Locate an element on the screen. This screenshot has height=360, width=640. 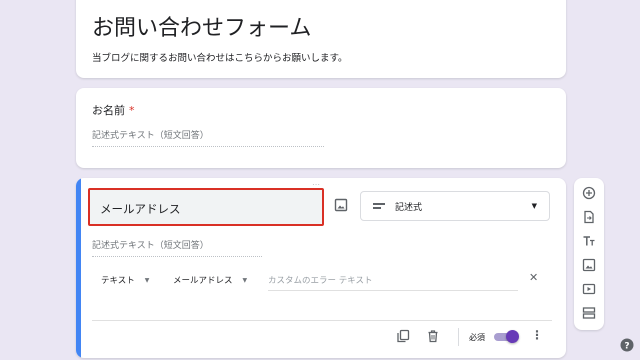
validation-kind-dropdown: テキスト ▼ is located at coordinates (125, 280).